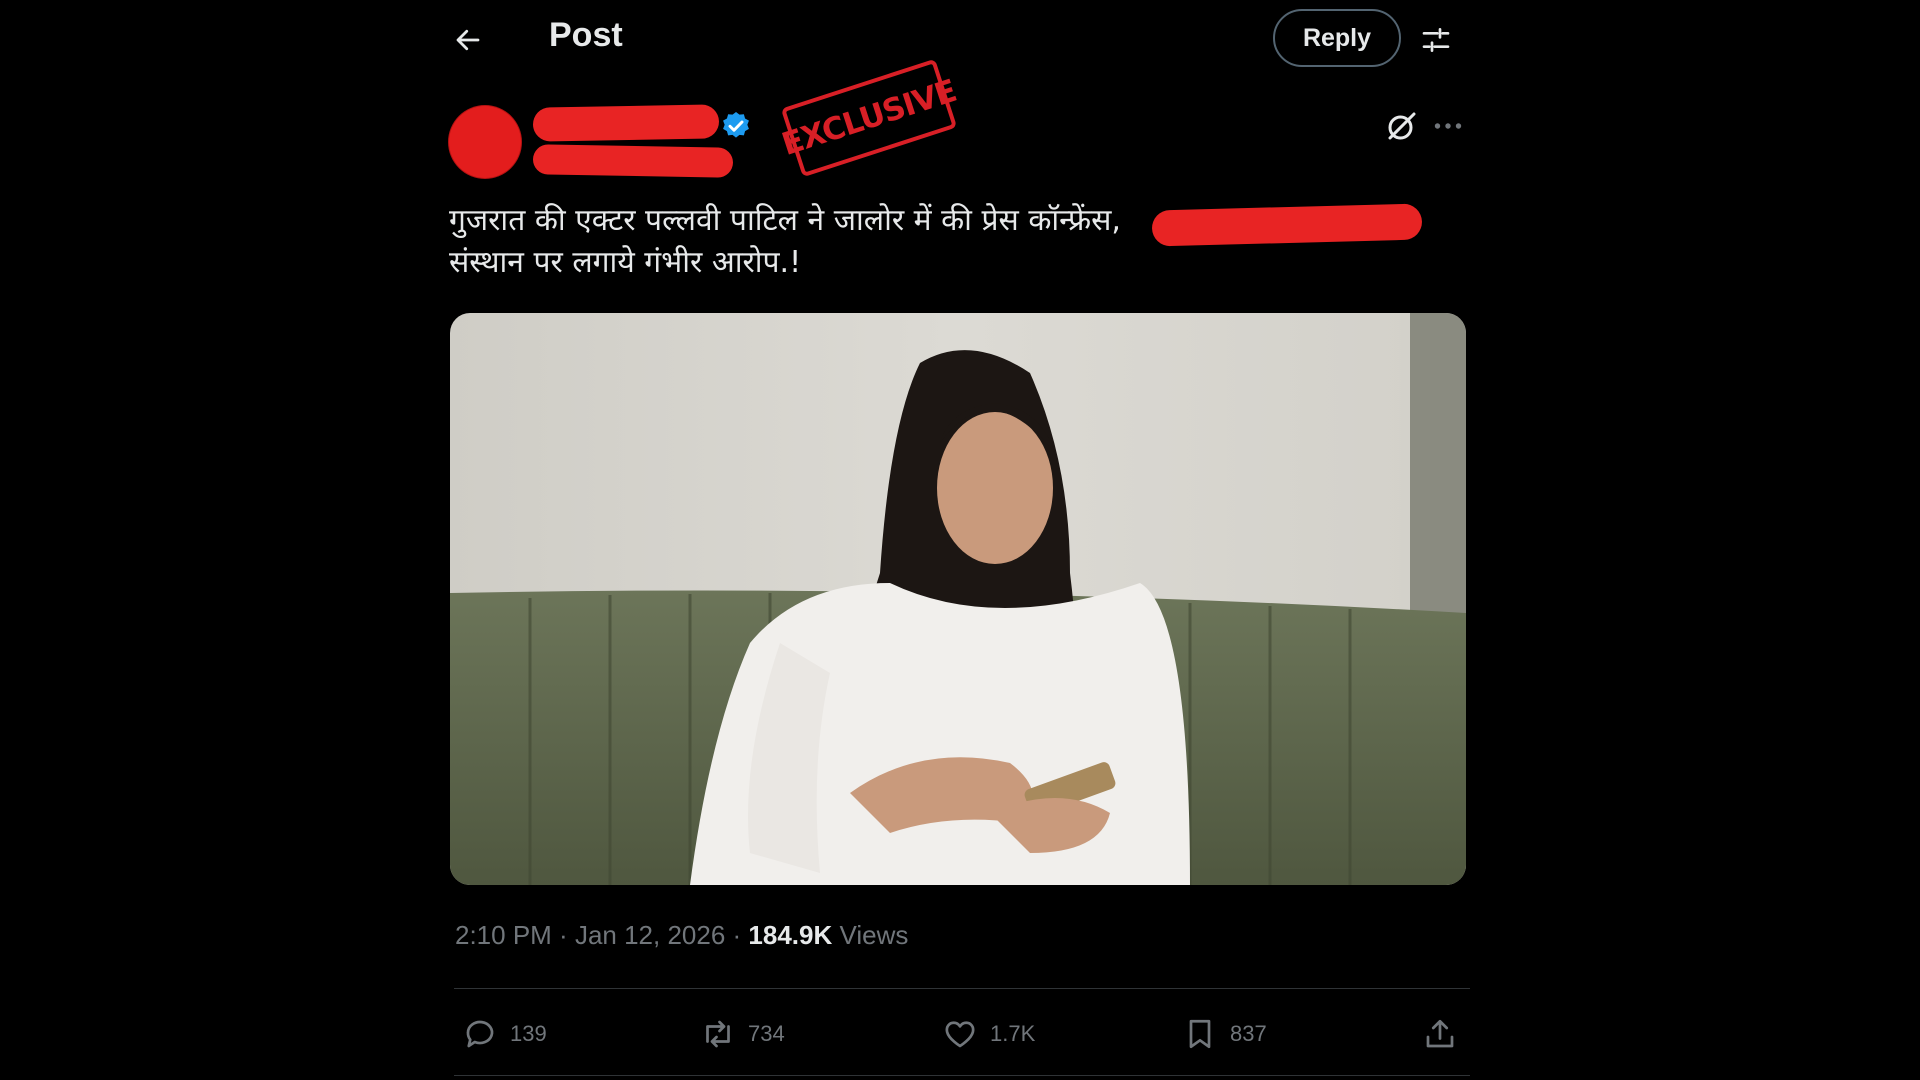 The height and width of the screenshot is (1080, 1920). I want to click on sliders-icon, so click(1436, 40).